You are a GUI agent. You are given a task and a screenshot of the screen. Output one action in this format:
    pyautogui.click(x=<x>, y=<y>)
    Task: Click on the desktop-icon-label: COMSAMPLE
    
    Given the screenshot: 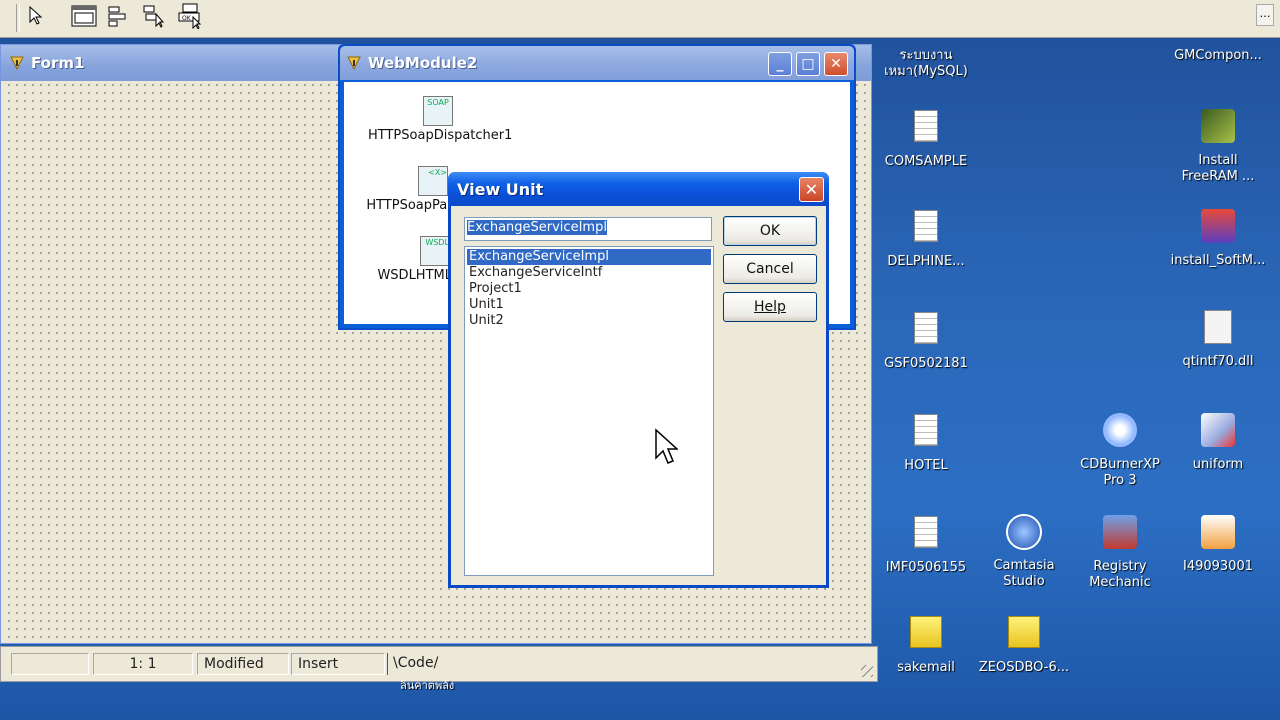 What is the action you would take?
    pyautogui.click(x=926, y=161)
    